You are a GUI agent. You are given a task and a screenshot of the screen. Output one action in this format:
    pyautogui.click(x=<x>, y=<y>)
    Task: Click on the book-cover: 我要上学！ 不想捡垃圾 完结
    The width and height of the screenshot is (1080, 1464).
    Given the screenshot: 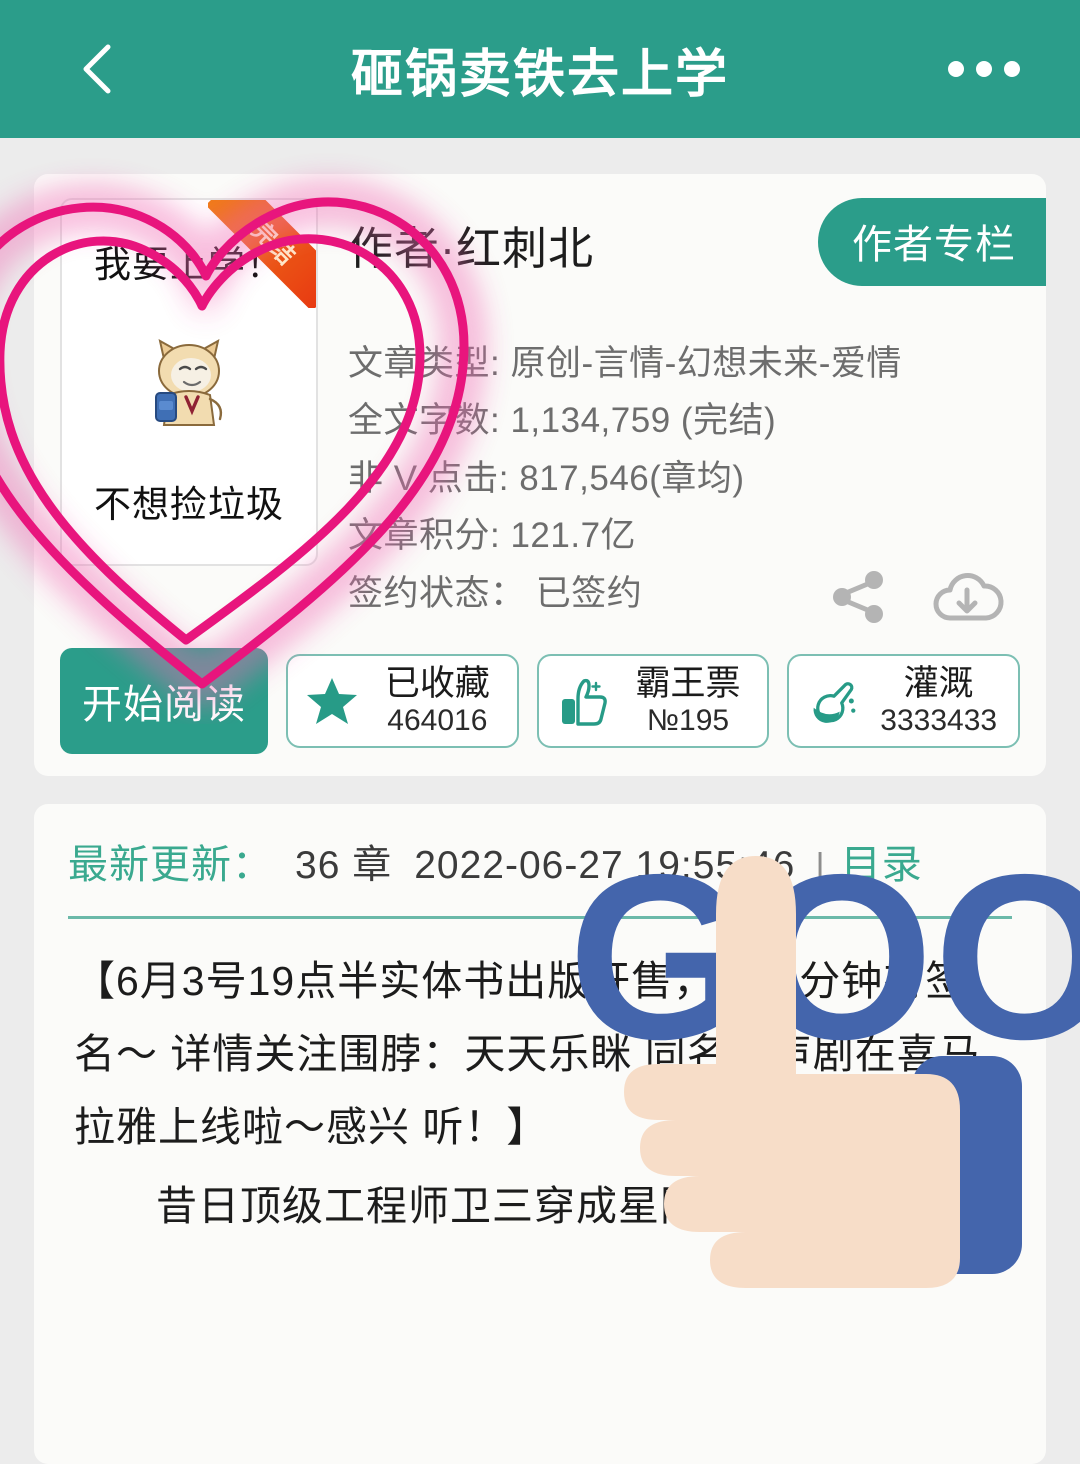 What is the action you would take?
    pyautogui.click(x=189, y=382)
    